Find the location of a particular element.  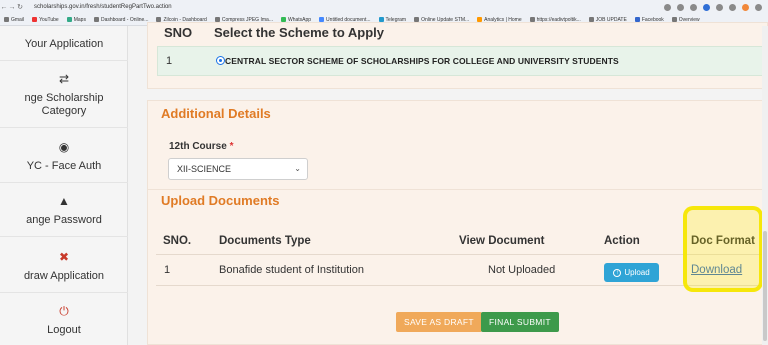

additional-details-title: Additional Details is located at coordinates (216, 113).